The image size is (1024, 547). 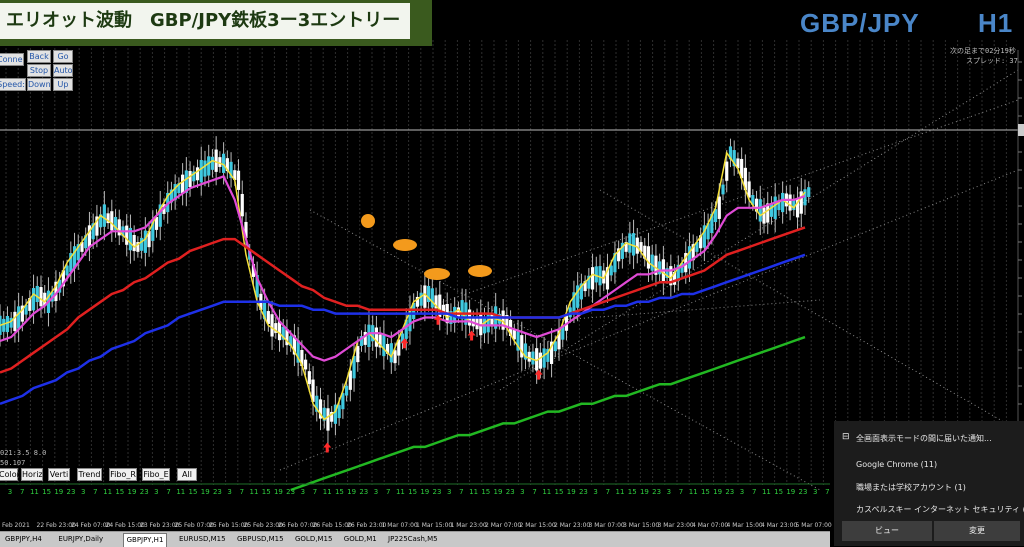 What do you see at coordinates (202, 539) in the screenshot?
I see `chart-tab: EURUSD,M15` at bounding box center [202, 539].